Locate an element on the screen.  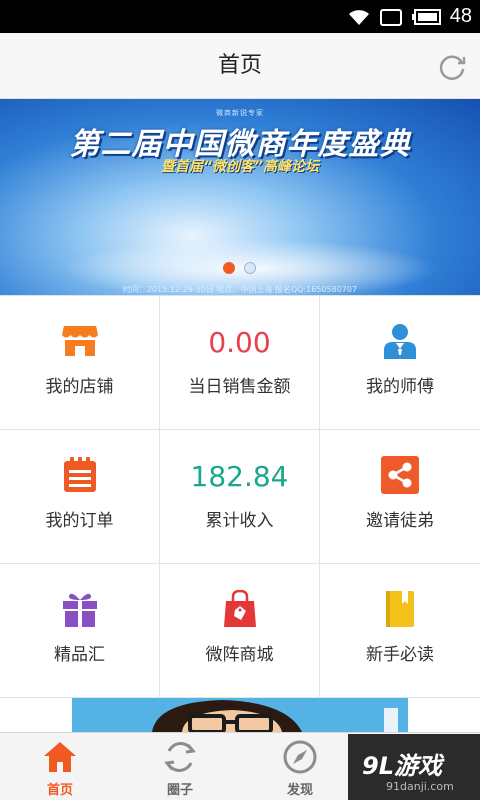
banner-subline: 暨首届“微创客”高峰论坛 is located at coordinates (240, 167).